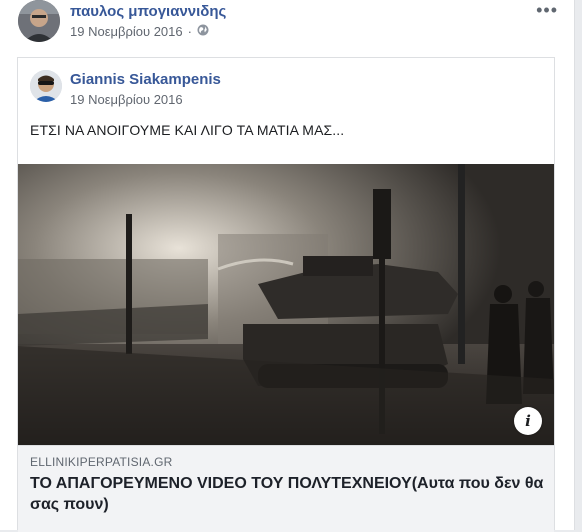 The image size is (582, 532). Describe the element at coordinates (145, 79) in the screenshot. I see `shared-author-name: Giannis Siakampenis` at that location.